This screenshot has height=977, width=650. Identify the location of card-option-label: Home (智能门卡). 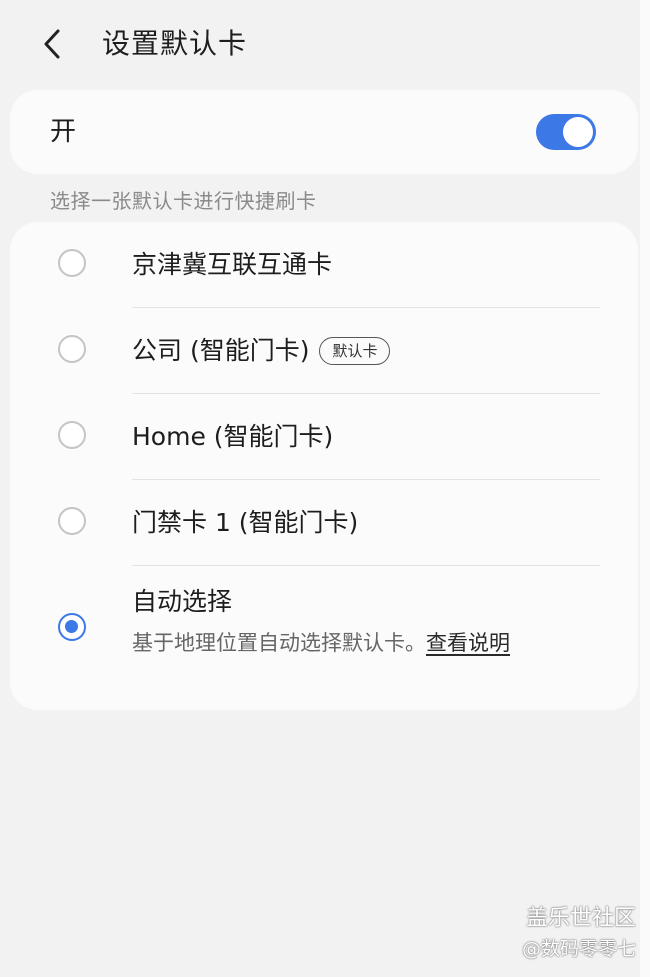
(233, 436).